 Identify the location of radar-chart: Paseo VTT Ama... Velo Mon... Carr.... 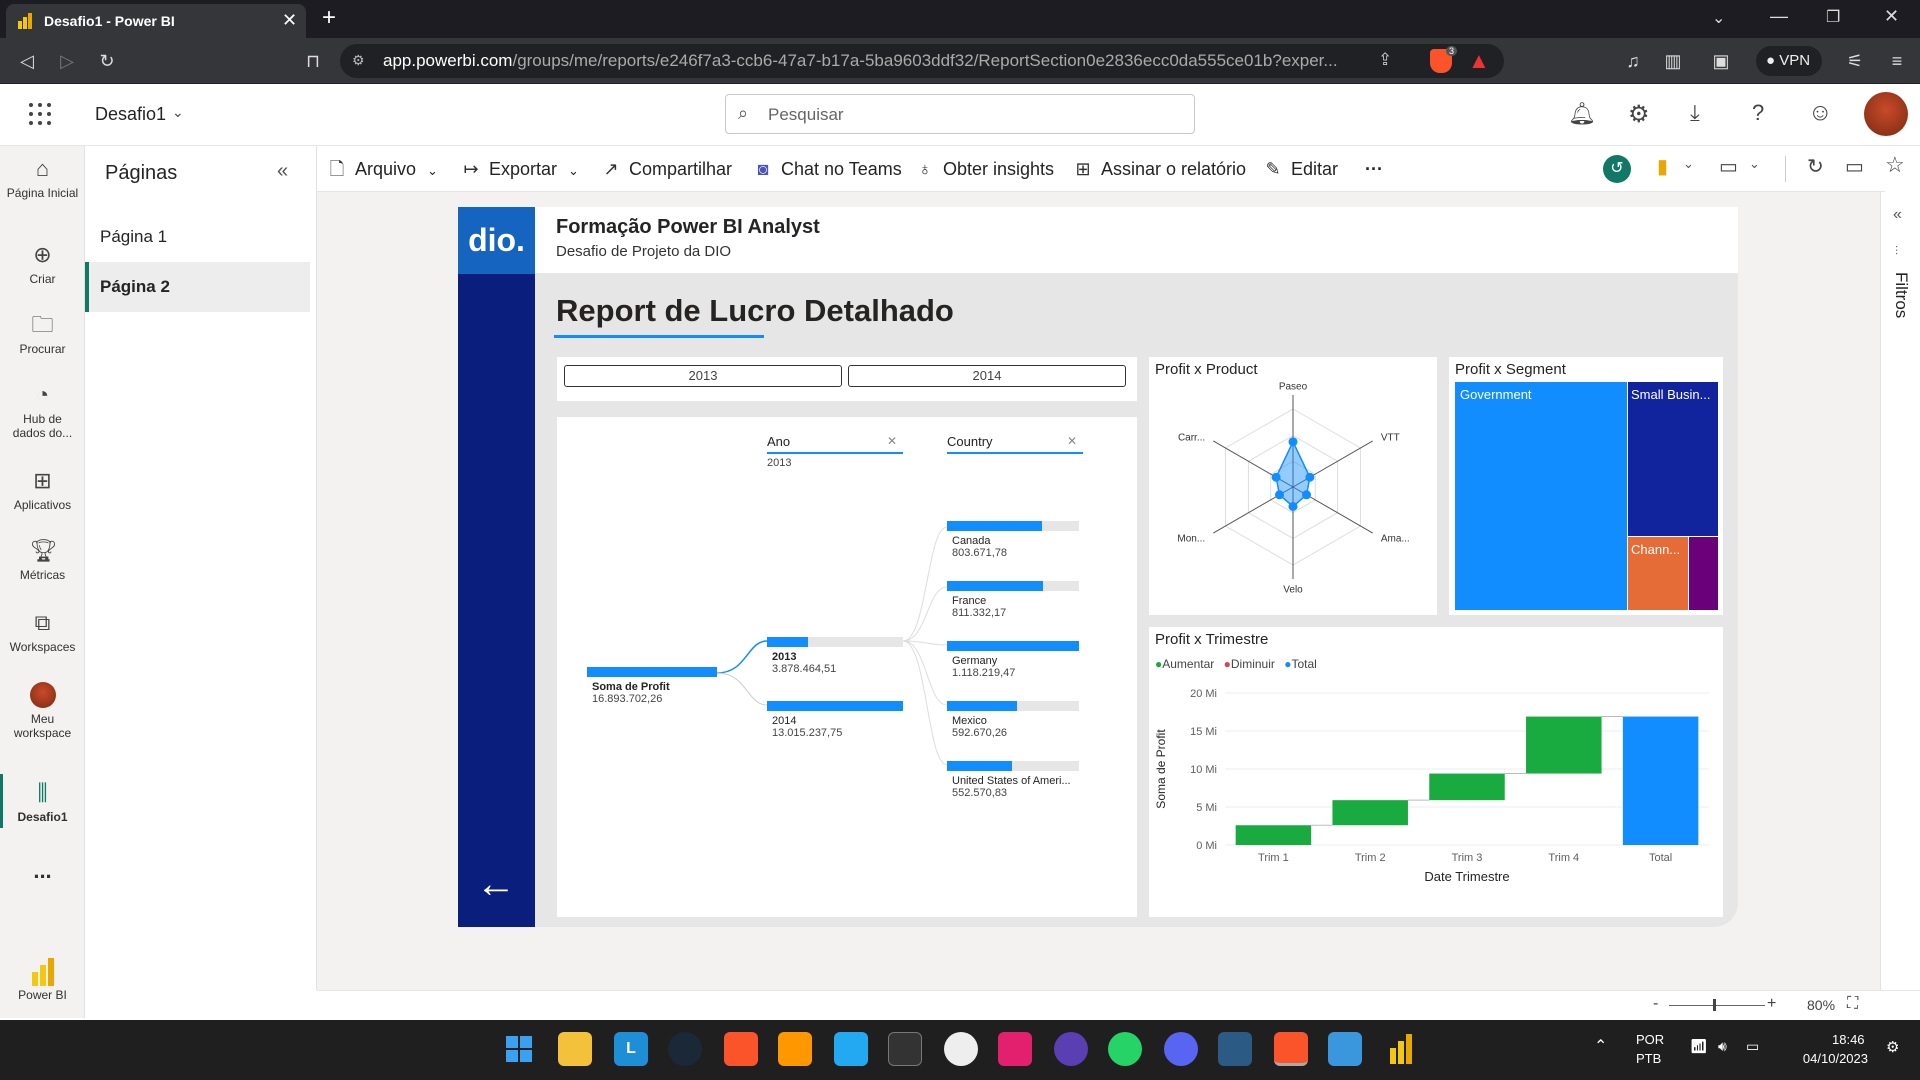
(1293, 498).